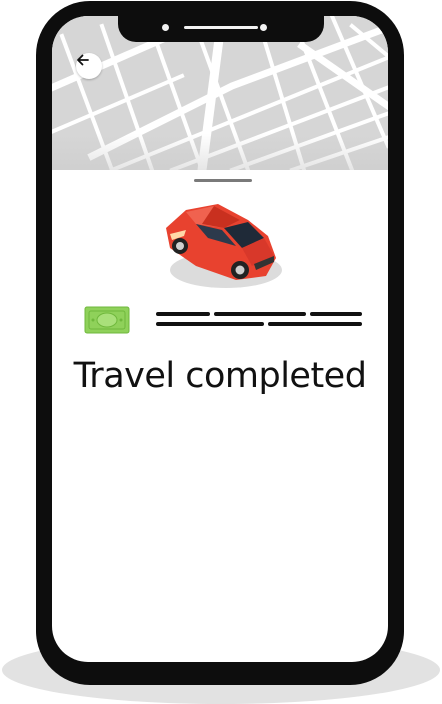 This screenshot has height=704, width=442. I want to click on sheet-drag-handle, so click(223, 180).